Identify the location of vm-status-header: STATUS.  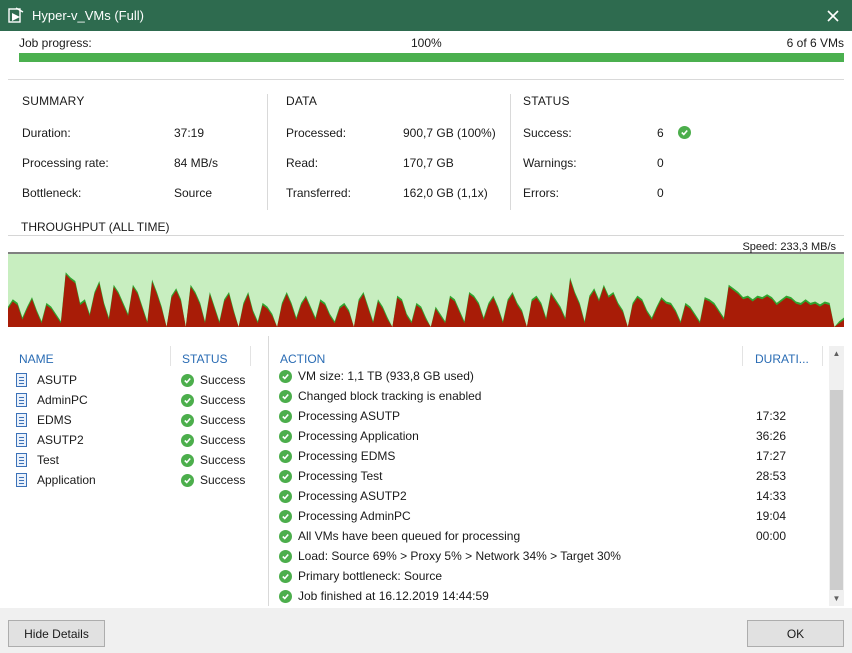
(205, 359).